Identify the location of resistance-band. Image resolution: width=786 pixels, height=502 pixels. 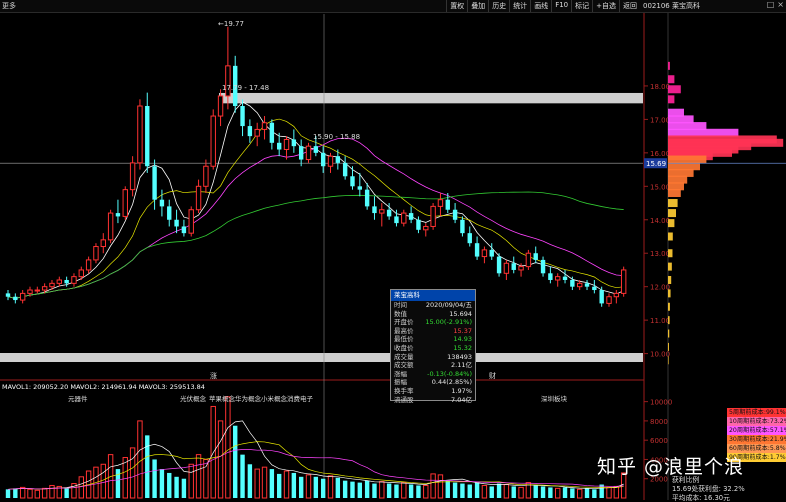
(431, 98).